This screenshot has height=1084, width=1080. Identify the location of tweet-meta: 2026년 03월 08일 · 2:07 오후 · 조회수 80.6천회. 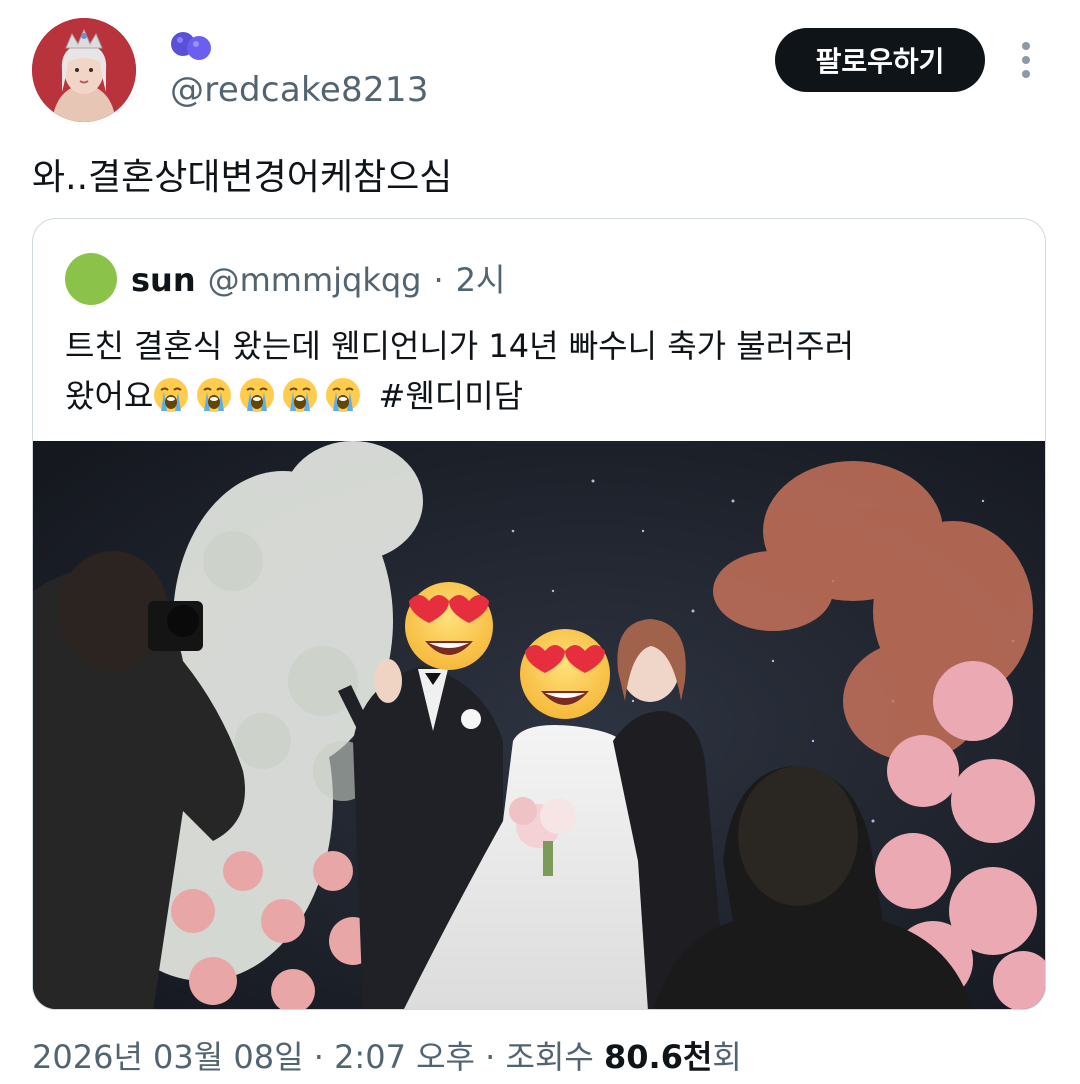
(387, 1055).